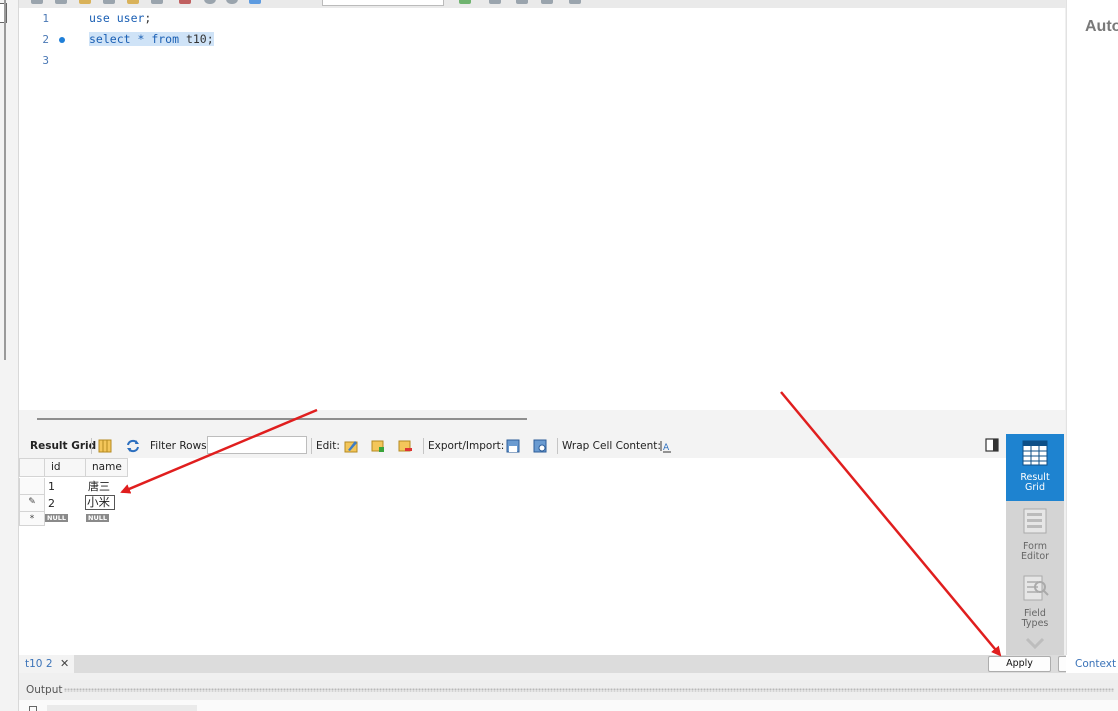  What do you see at coordinates (98, 502) in the screenshot?
I see `grid-cell-name-editing: 小米` at bounding box center [98, 502].